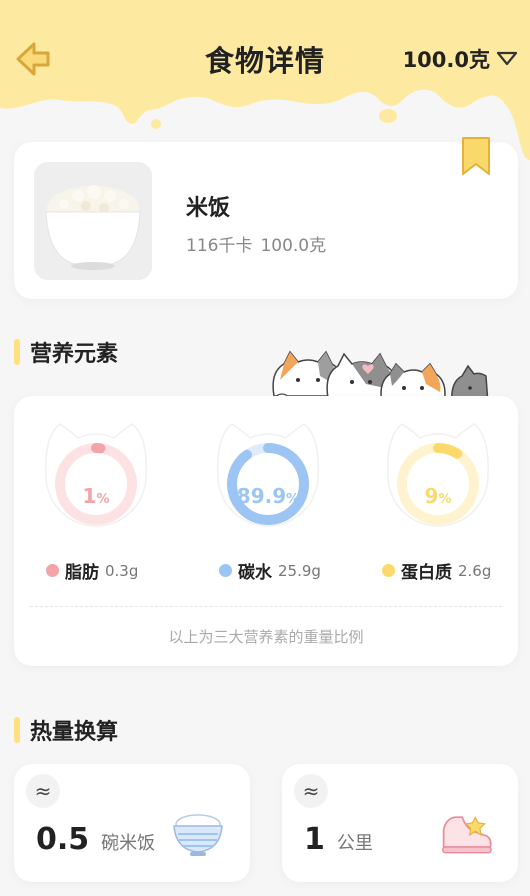 The width and height of the screenshot is (530, 896). What do you see at coordinates (446, 60) in the screenshot?
I see `weight-selector-label: 100.0克` at bounding box center [446, 60].